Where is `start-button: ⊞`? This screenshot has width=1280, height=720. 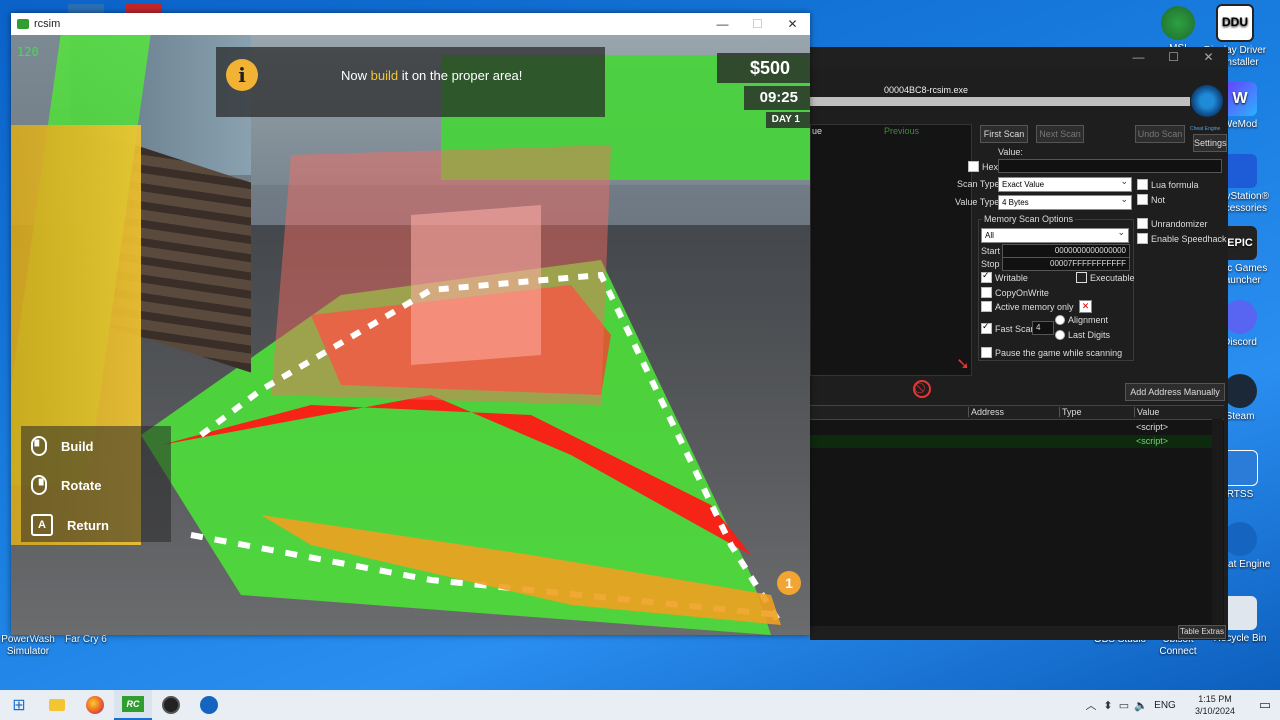
start-button: ⊞ is located at coordinates (19, 705).